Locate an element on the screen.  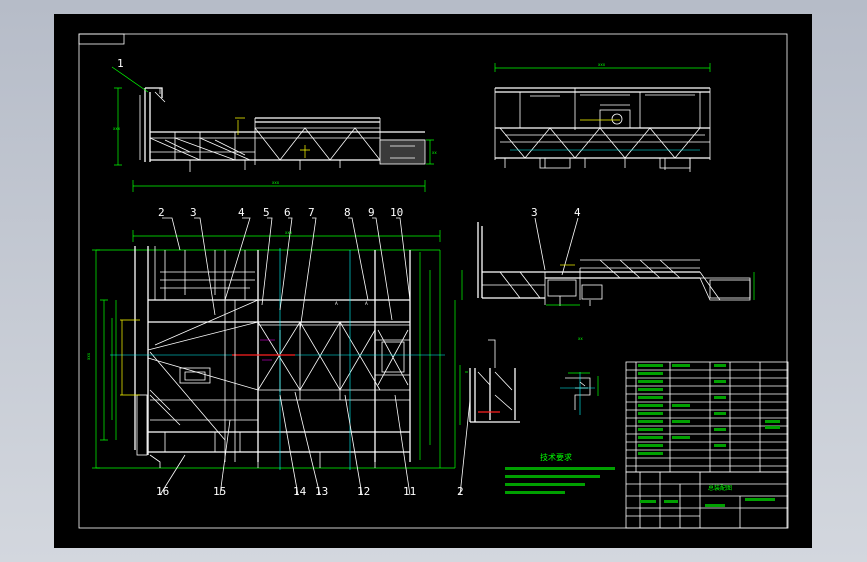
balloon-4-side: 4 is located at coordinates (577, 212).